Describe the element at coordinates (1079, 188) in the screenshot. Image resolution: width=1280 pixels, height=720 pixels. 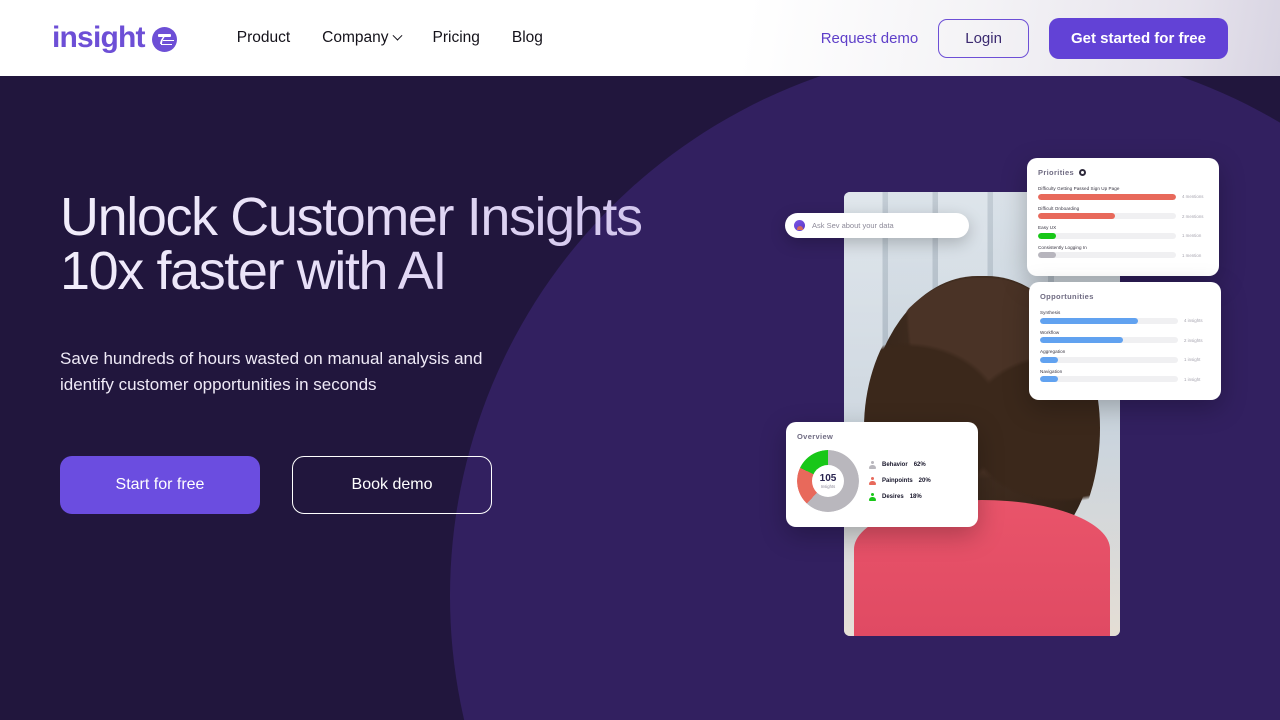
I see `priority-row-label: Difficulty Getting Passed Sign Up Page` at that location.